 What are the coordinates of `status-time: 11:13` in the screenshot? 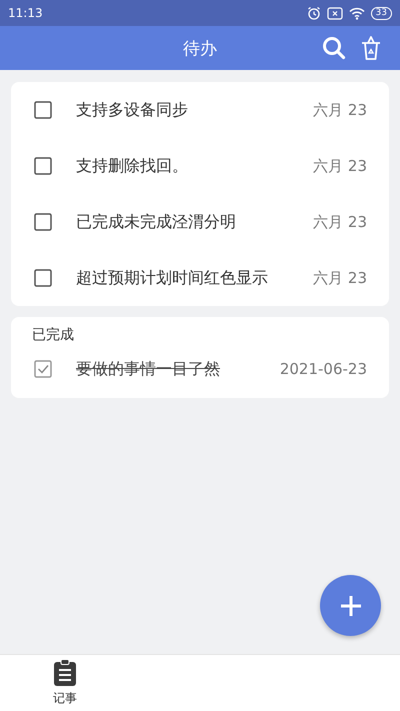 It's located at (25, 13).